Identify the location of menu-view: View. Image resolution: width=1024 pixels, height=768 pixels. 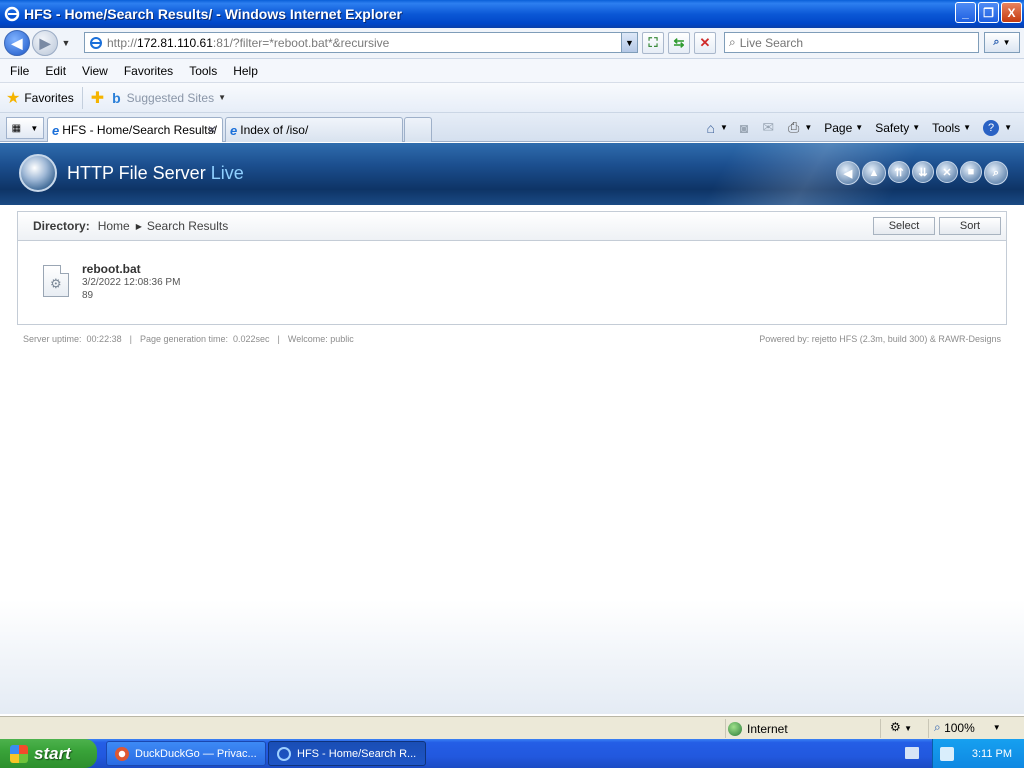
(95, 71).